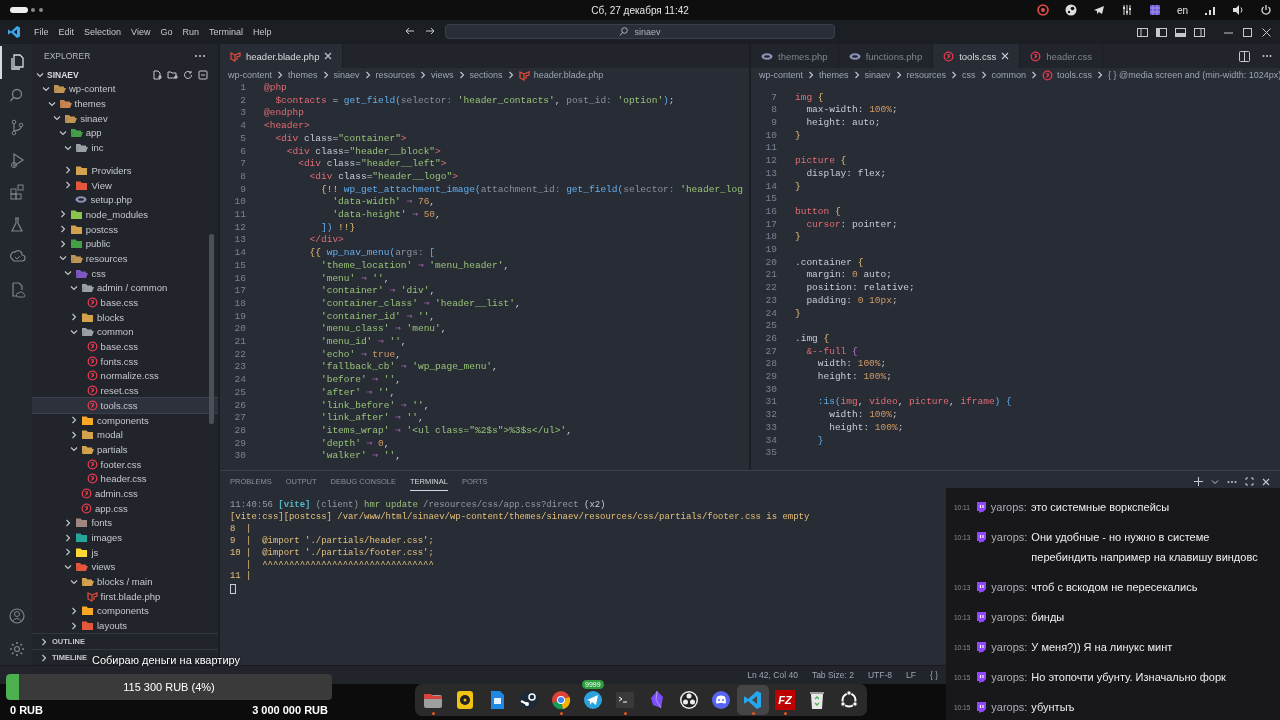  Describe the element at coordinates (1199, 32) in the screenshot. I see `secondary-sidebar-icon` at that location.